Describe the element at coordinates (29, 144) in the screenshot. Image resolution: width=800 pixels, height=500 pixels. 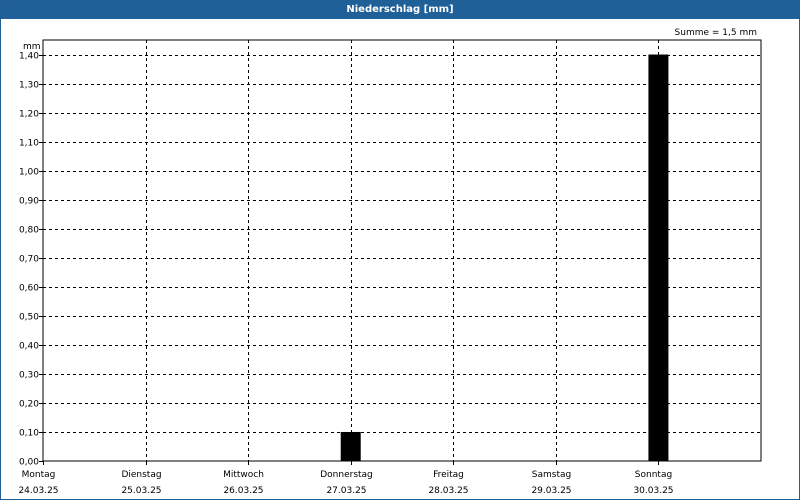
I see `y-tick-label: 1,10` at that location.